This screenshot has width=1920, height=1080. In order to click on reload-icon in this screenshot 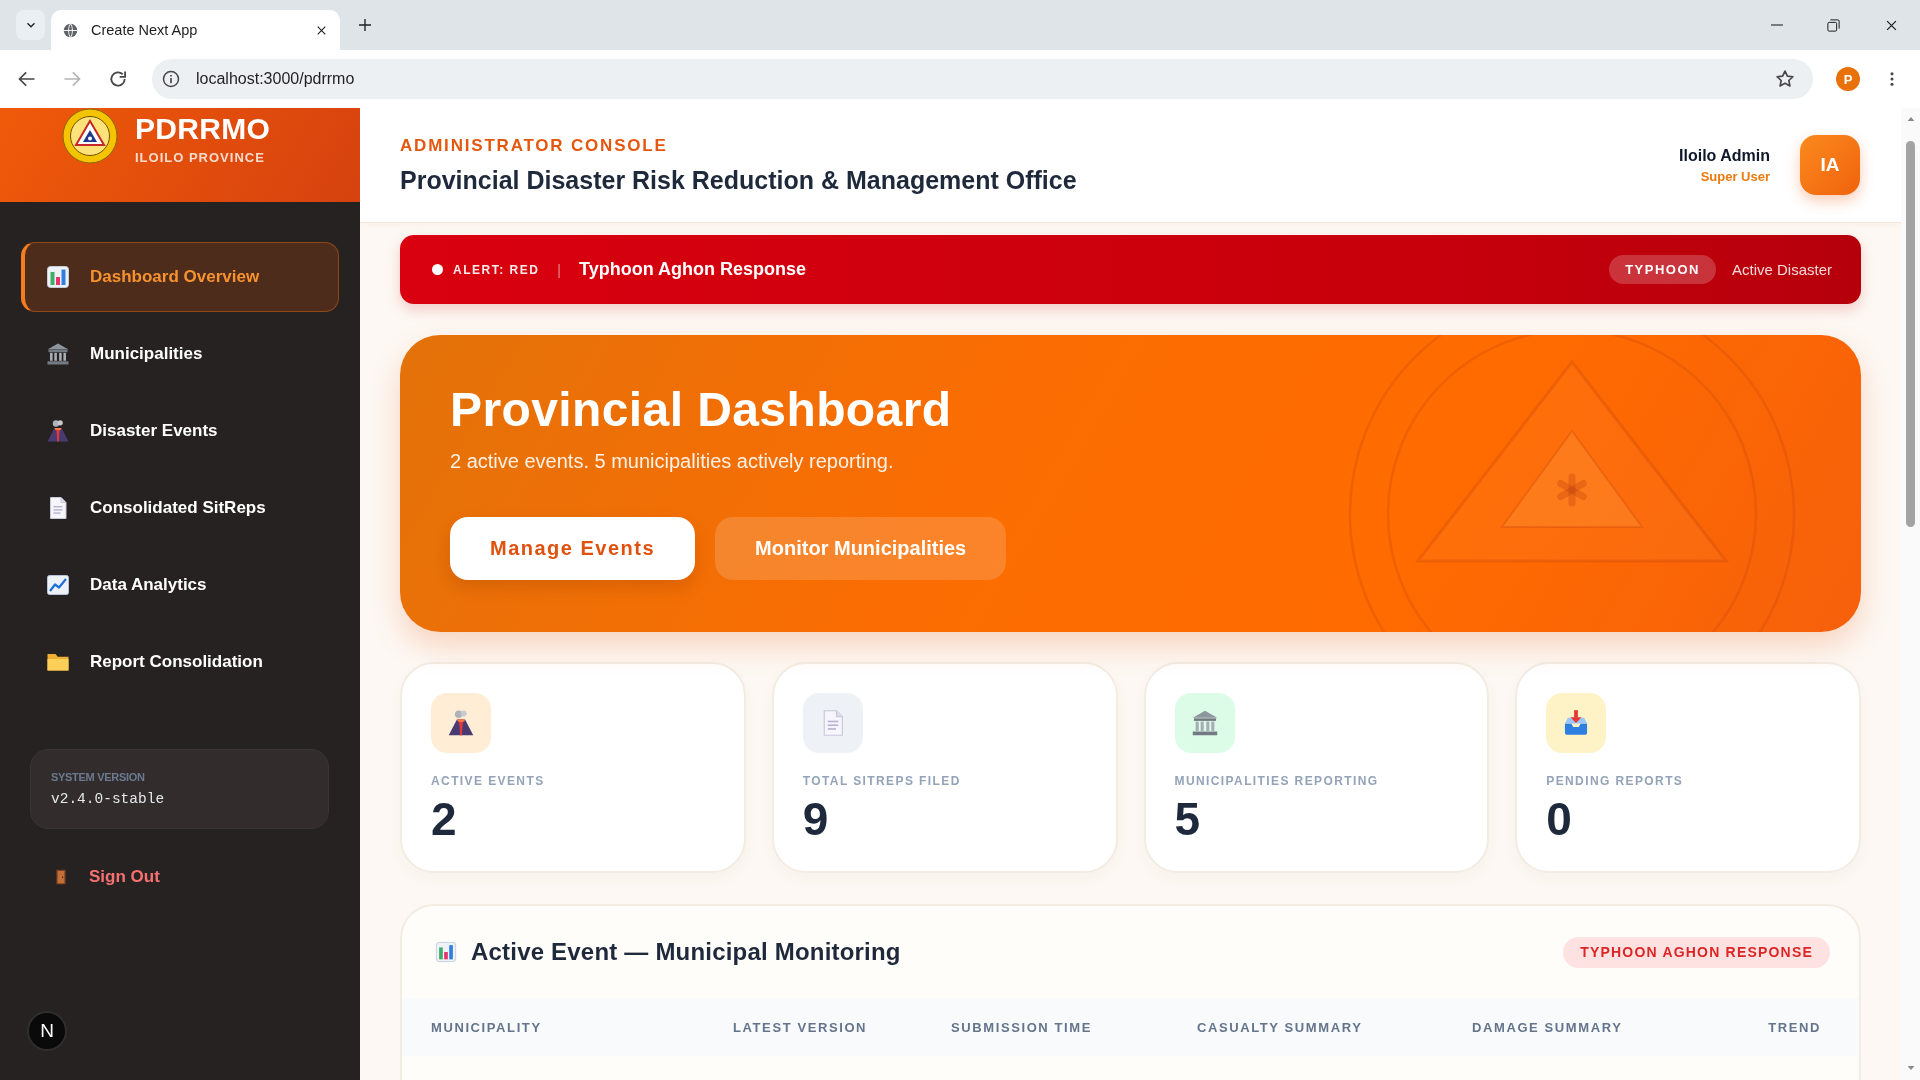, I will do `click(118, 79)`.